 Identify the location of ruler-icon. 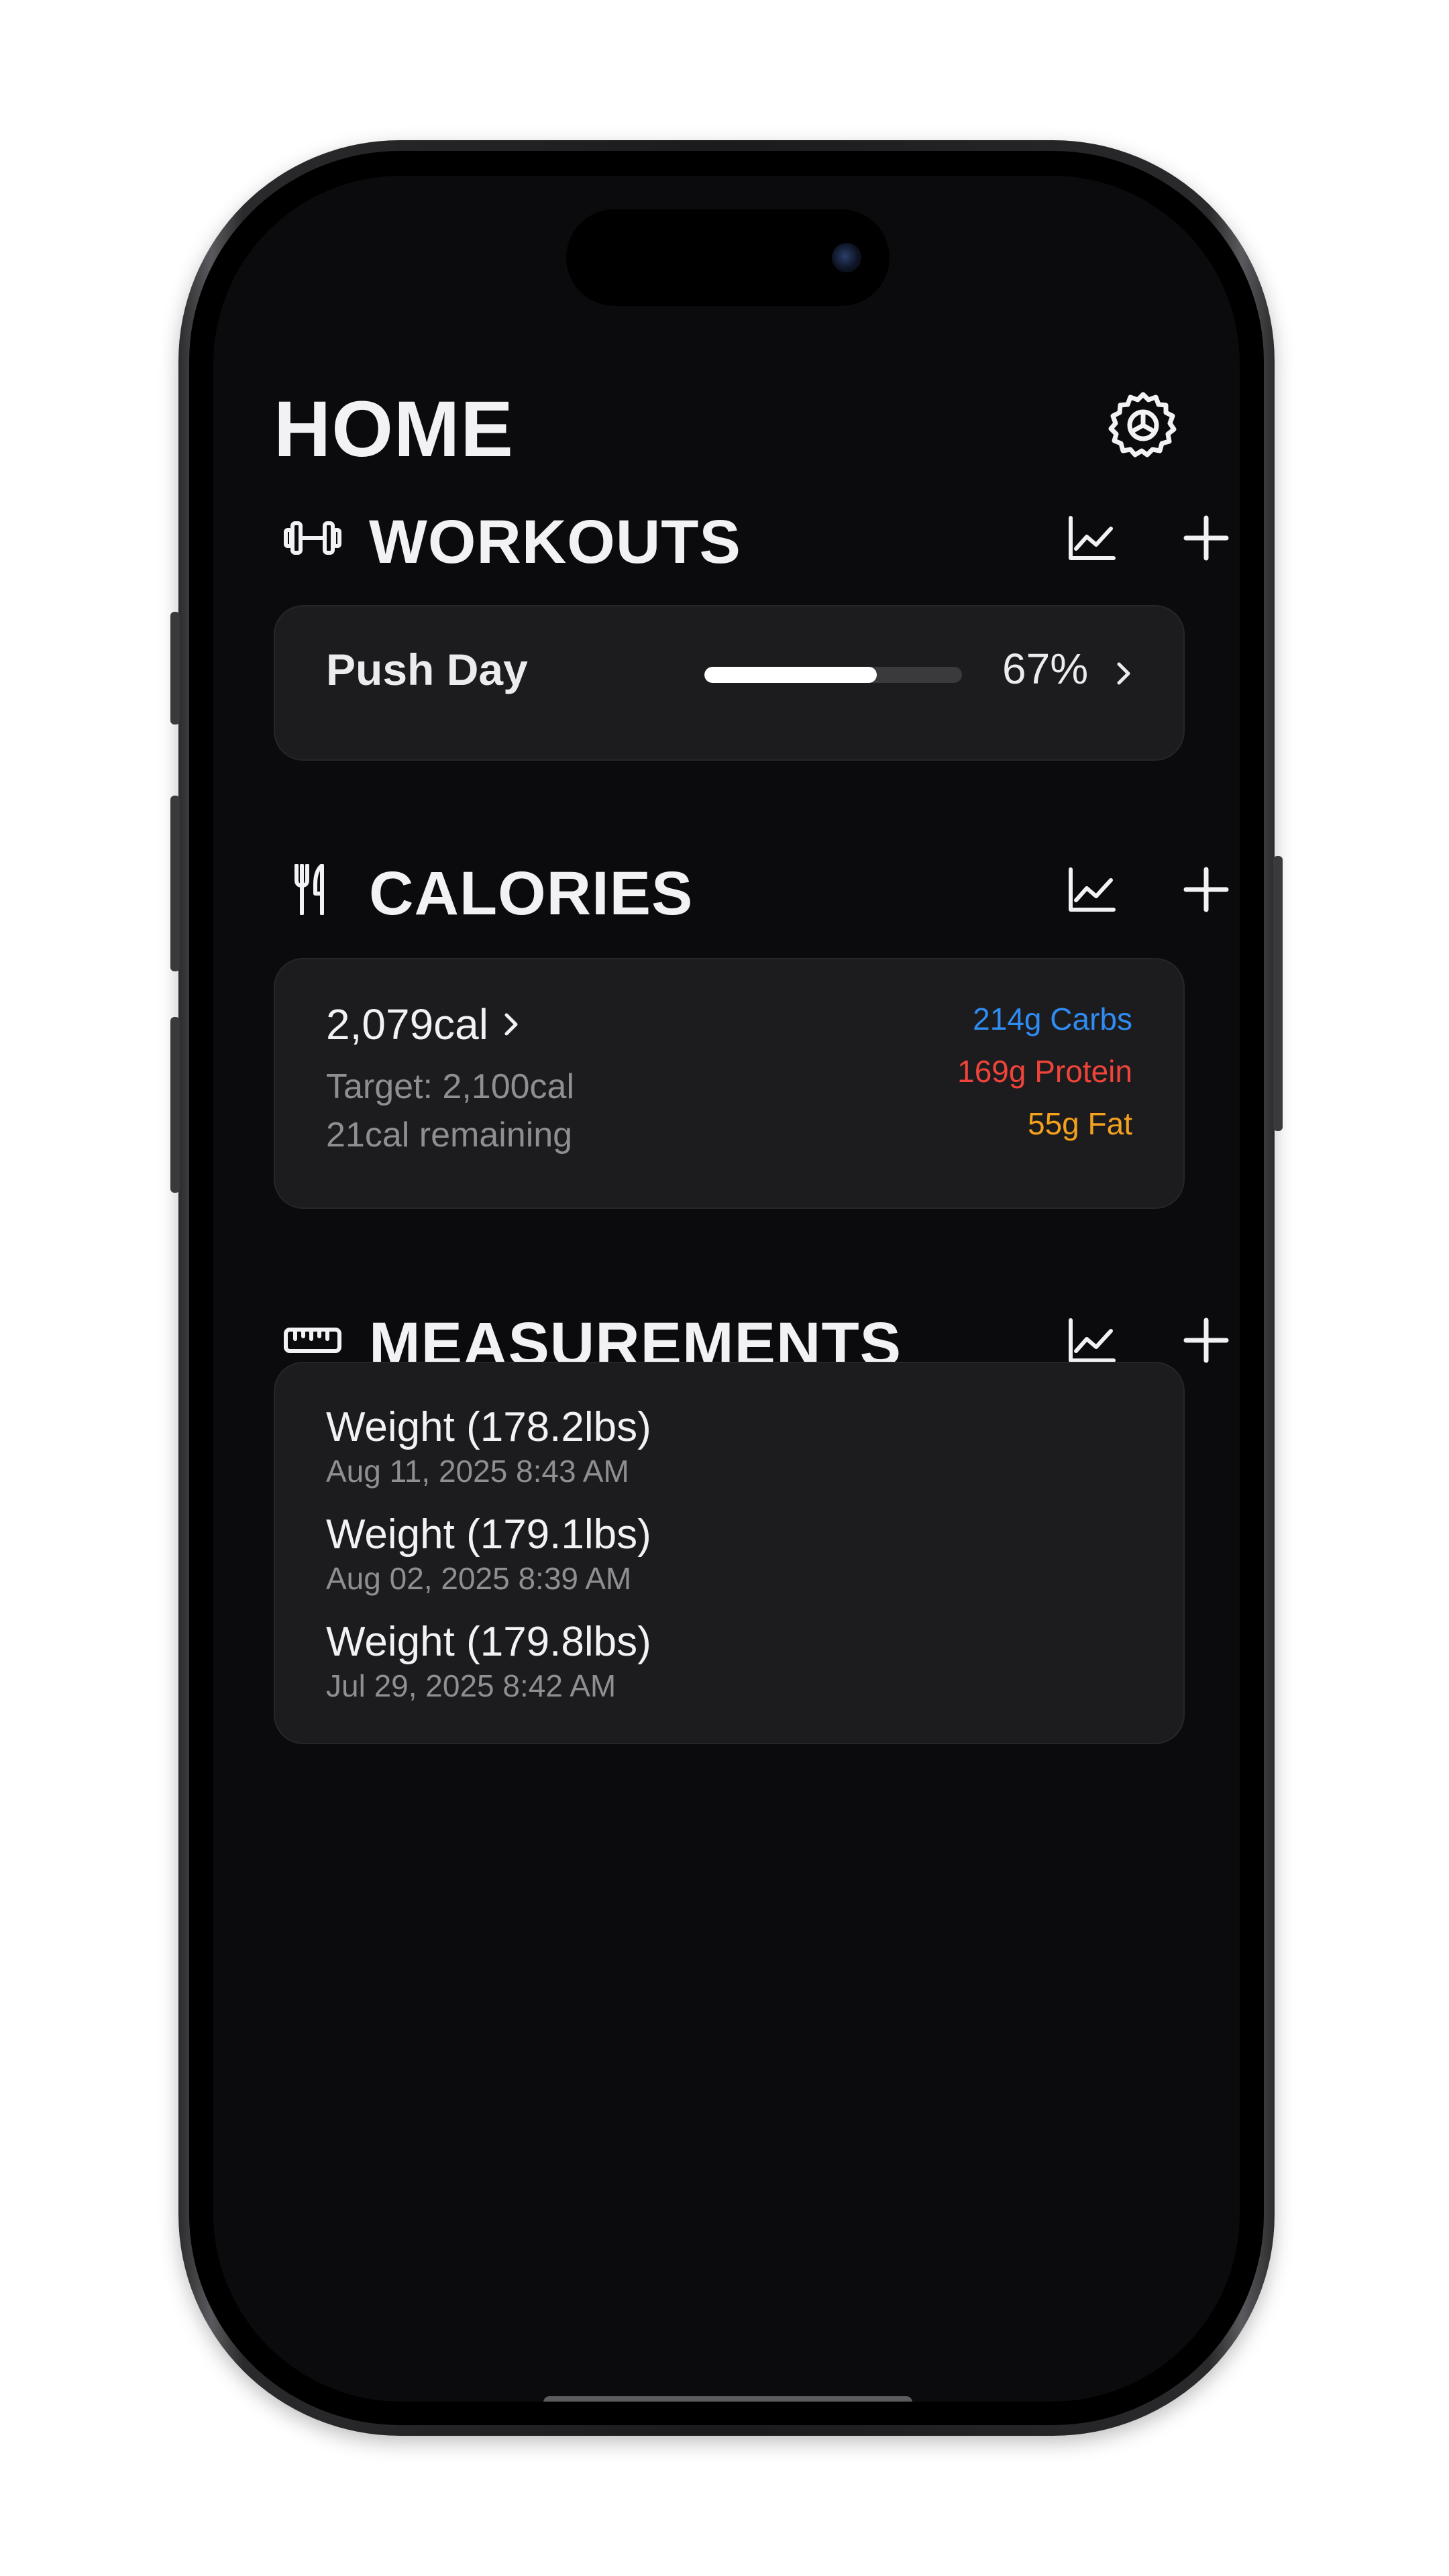
(312, 1340).